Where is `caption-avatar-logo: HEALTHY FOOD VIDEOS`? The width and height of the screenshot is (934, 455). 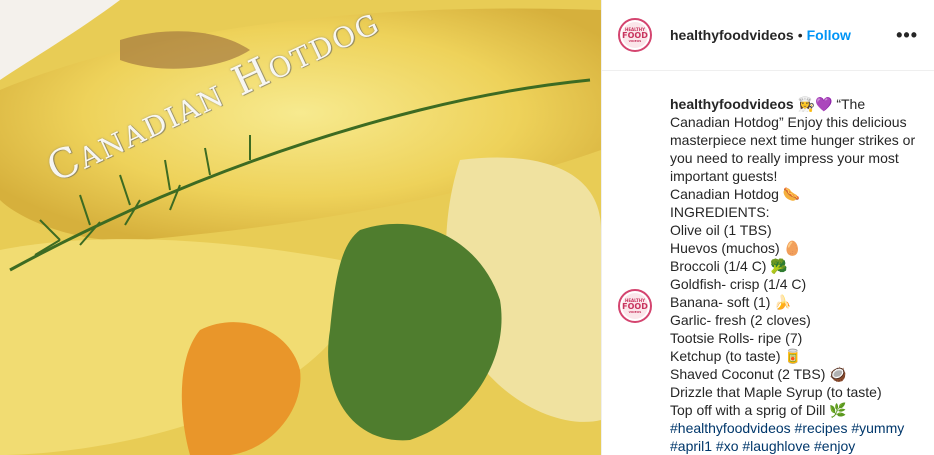
caption-avatar-logo: HEALTHY FOOD VIDEOS is located at coordinates (635, 306).